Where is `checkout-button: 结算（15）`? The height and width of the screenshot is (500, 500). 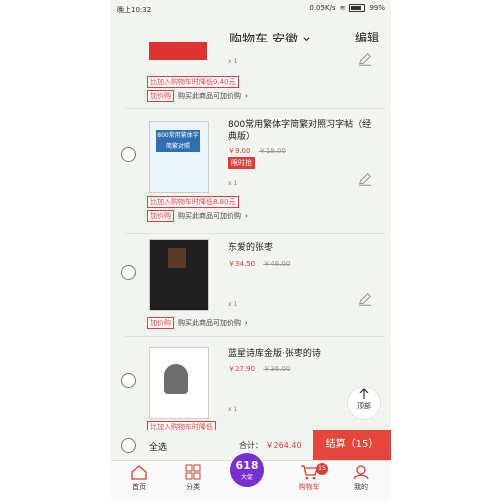 checkout-button: 结算（15） is located at coordinates (352, 445).